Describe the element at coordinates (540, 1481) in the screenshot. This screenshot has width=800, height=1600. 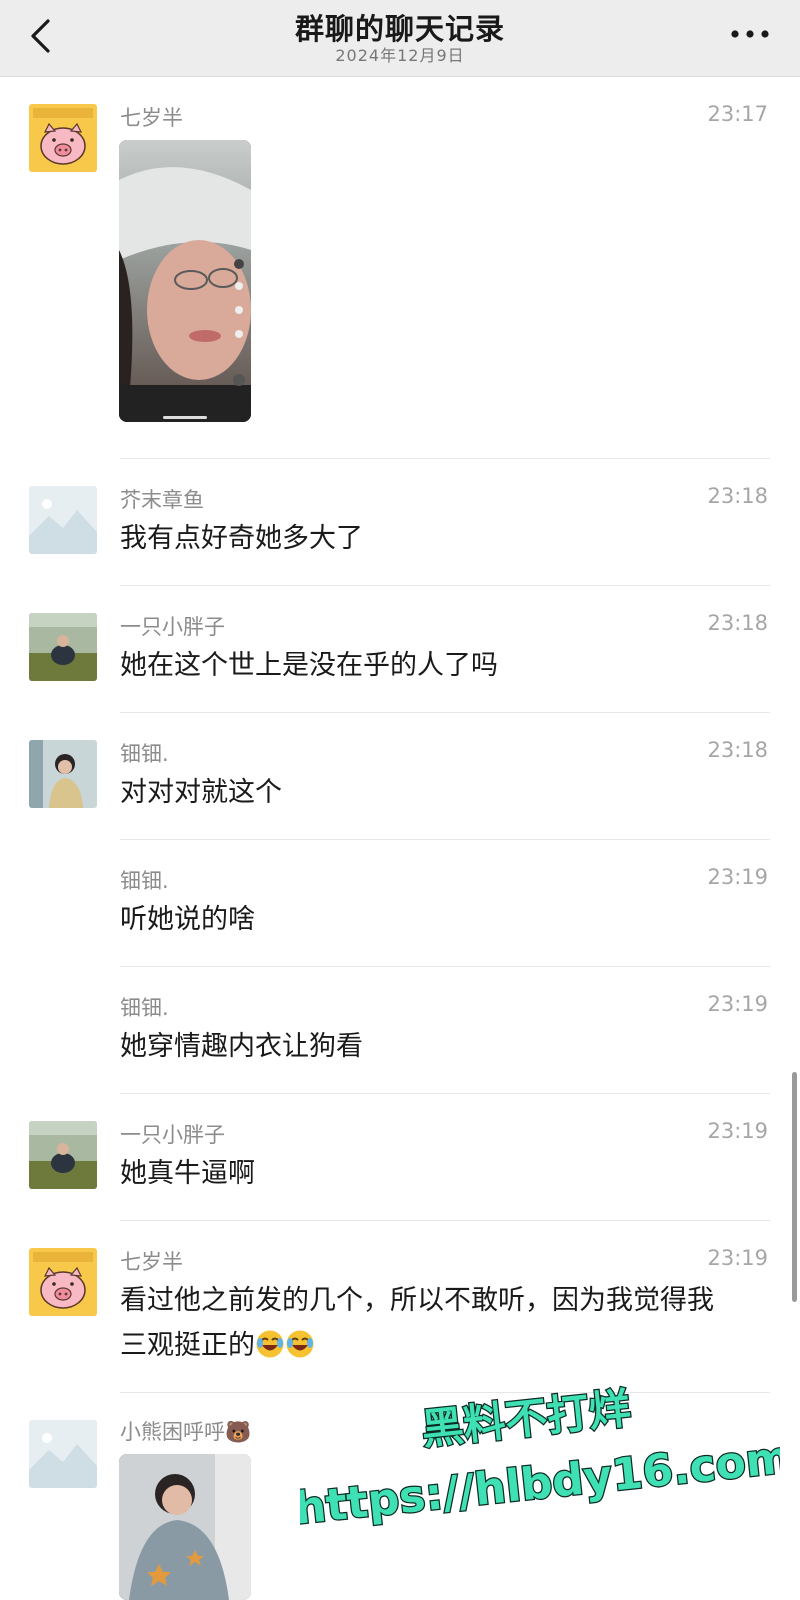
I see `watermark-line2: https://hlbdy16.com` at that location.